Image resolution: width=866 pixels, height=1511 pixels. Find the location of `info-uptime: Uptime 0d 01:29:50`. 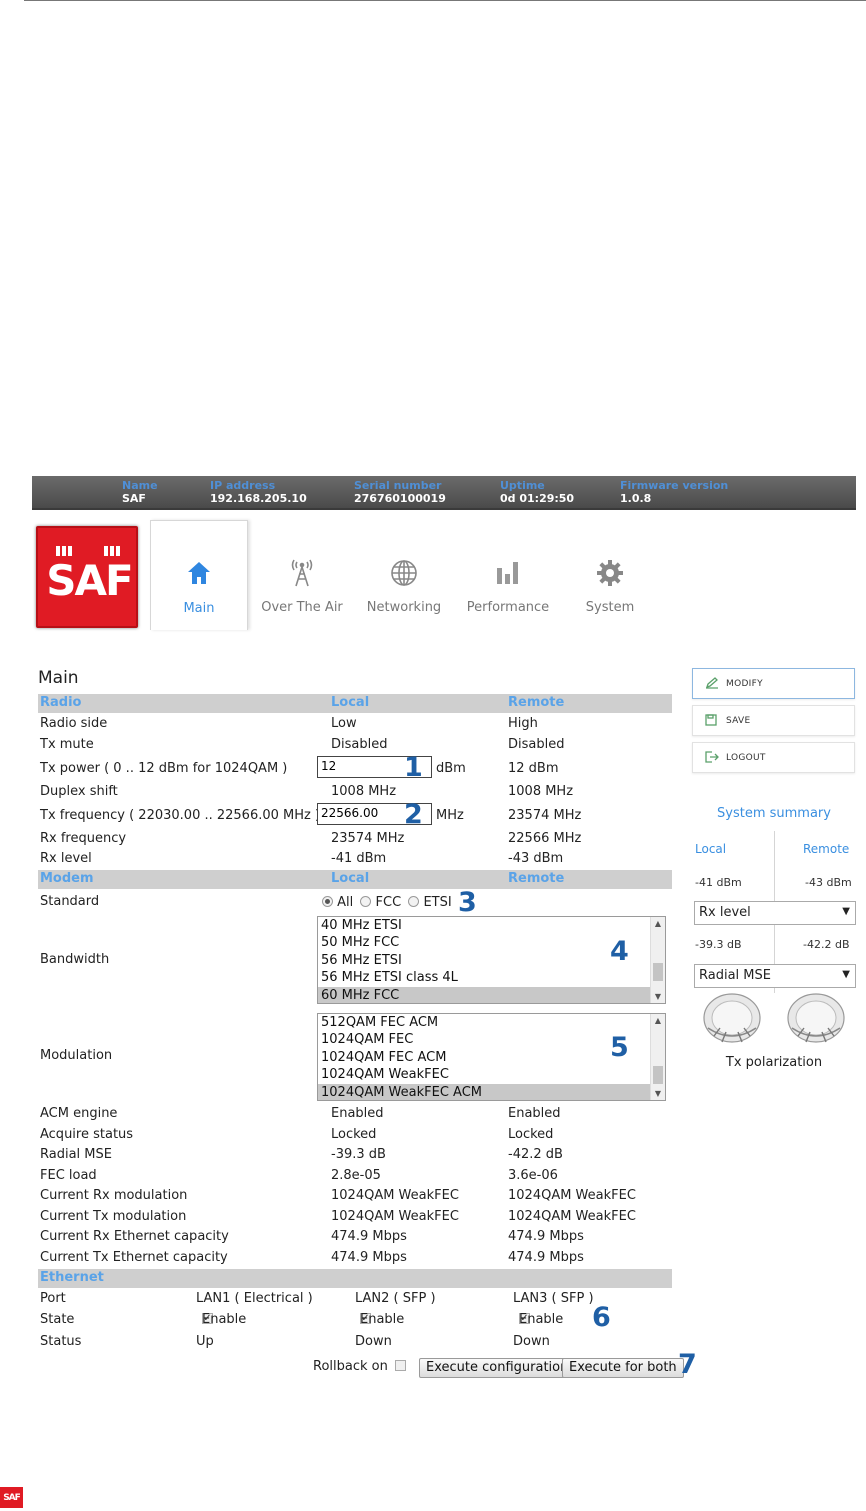

info-uptime: Uptime 0d 01:29:50 is located at coordinates (537, 492).